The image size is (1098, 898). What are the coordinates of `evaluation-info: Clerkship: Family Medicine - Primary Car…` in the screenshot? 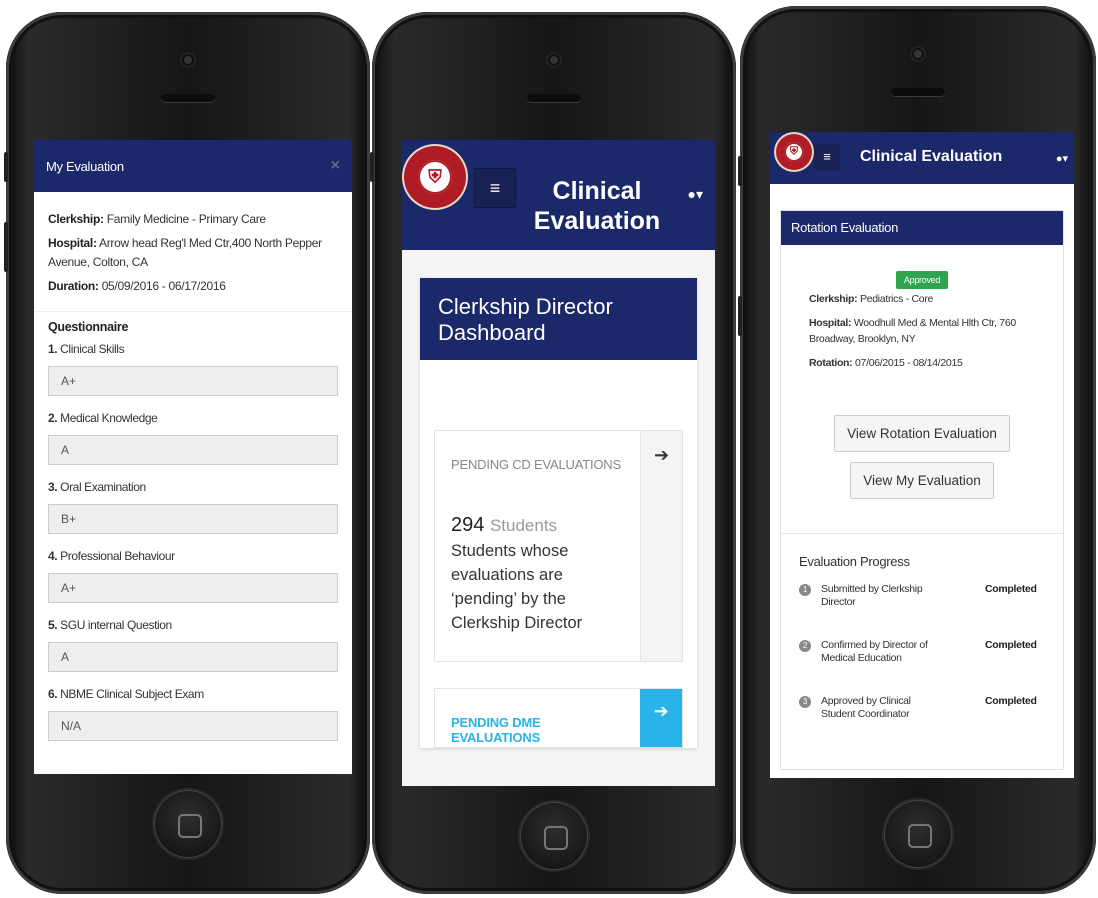 It's located at (193, 252).